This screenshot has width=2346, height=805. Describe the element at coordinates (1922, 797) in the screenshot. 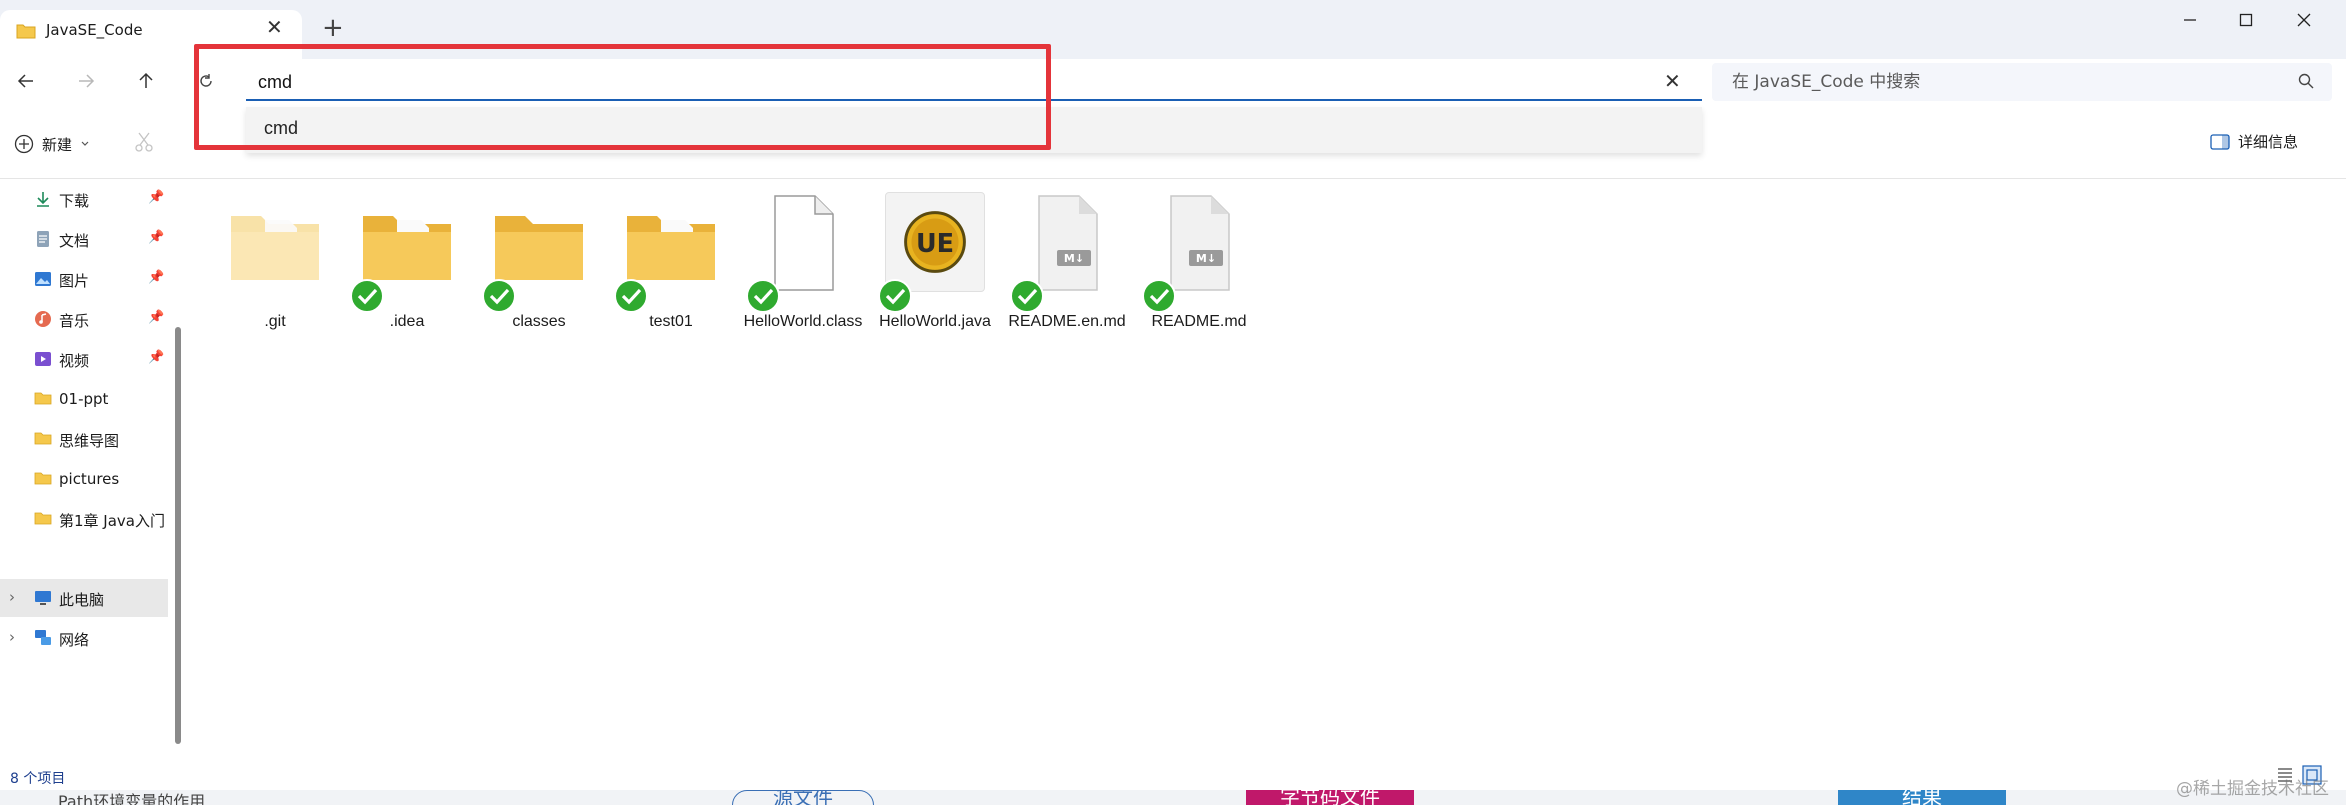

I see `background-label-result: 结果` at that location.